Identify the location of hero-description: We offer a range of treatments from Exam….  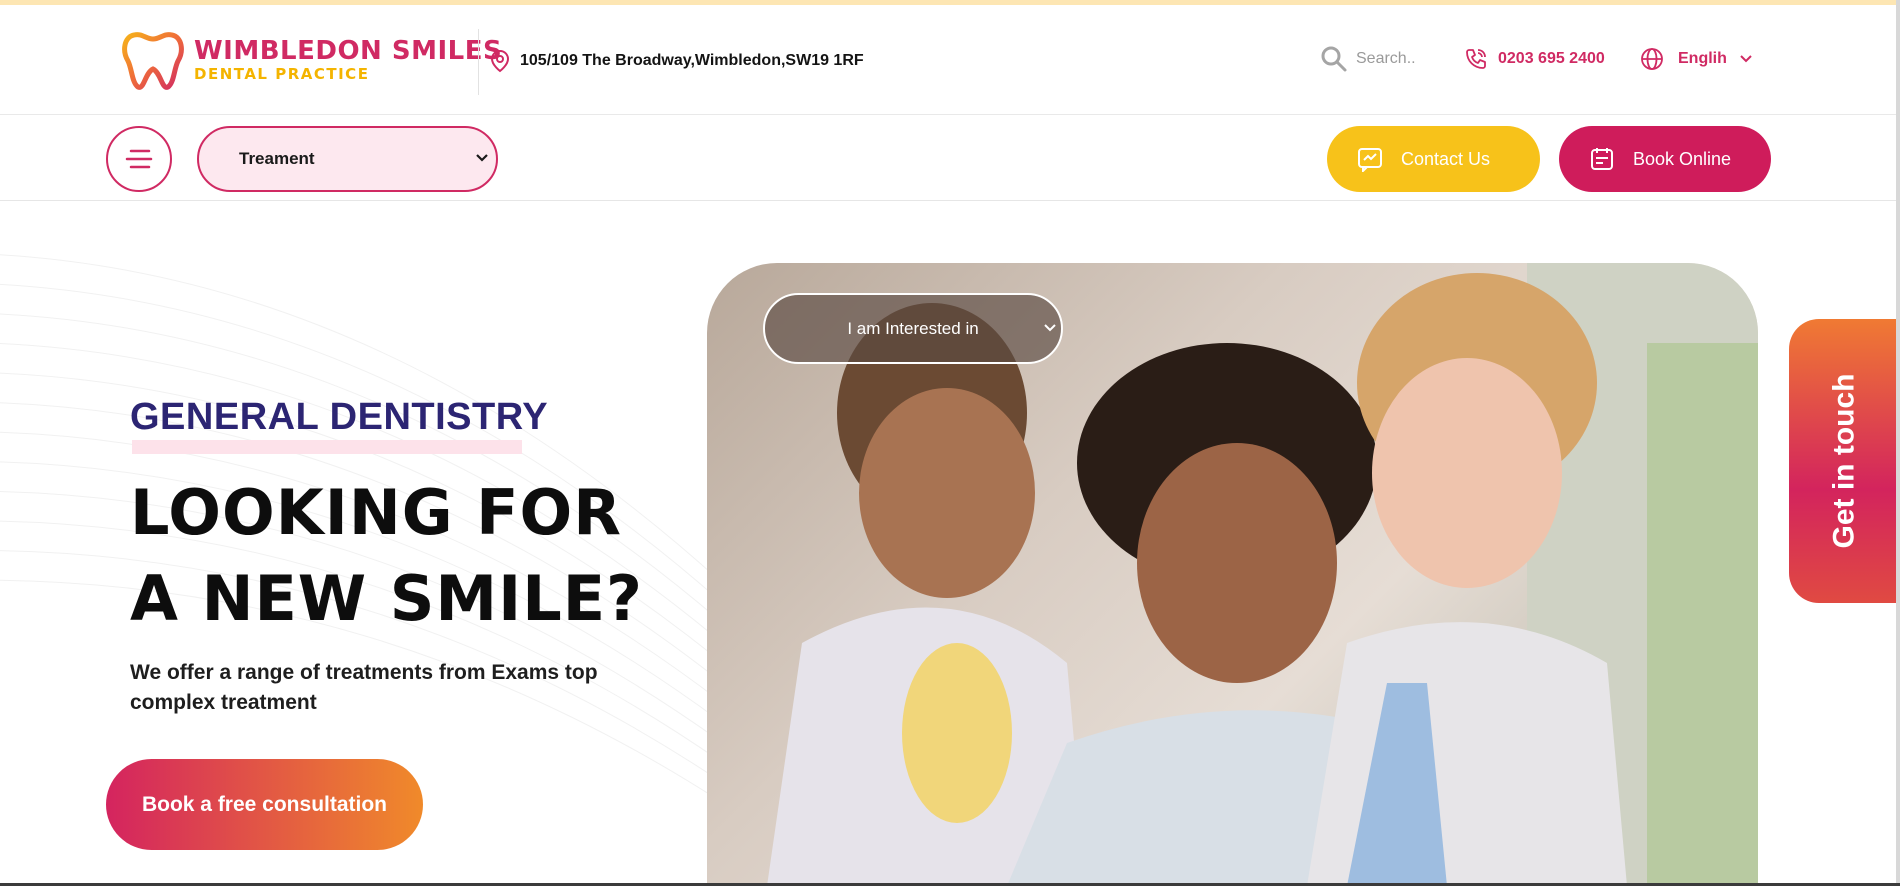
(364, 687).